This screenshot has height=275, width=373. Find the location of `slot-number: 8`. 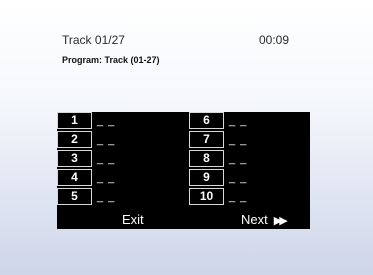

slot-number: 8 is located at coordinates (206, 158).